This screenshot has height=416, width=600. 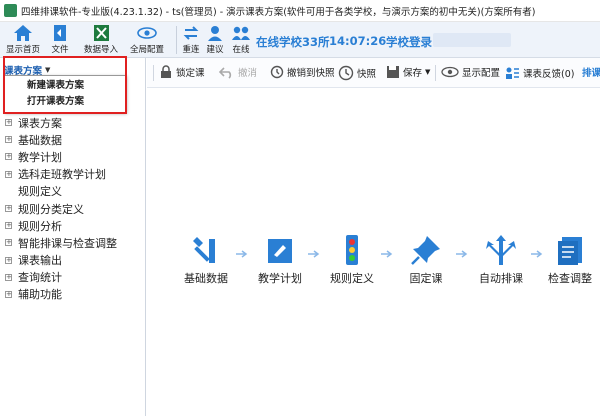 What do you see at coordinates (280, 251) in the screenshot?
I see `plan-icon` at bounding box center [280, 251].